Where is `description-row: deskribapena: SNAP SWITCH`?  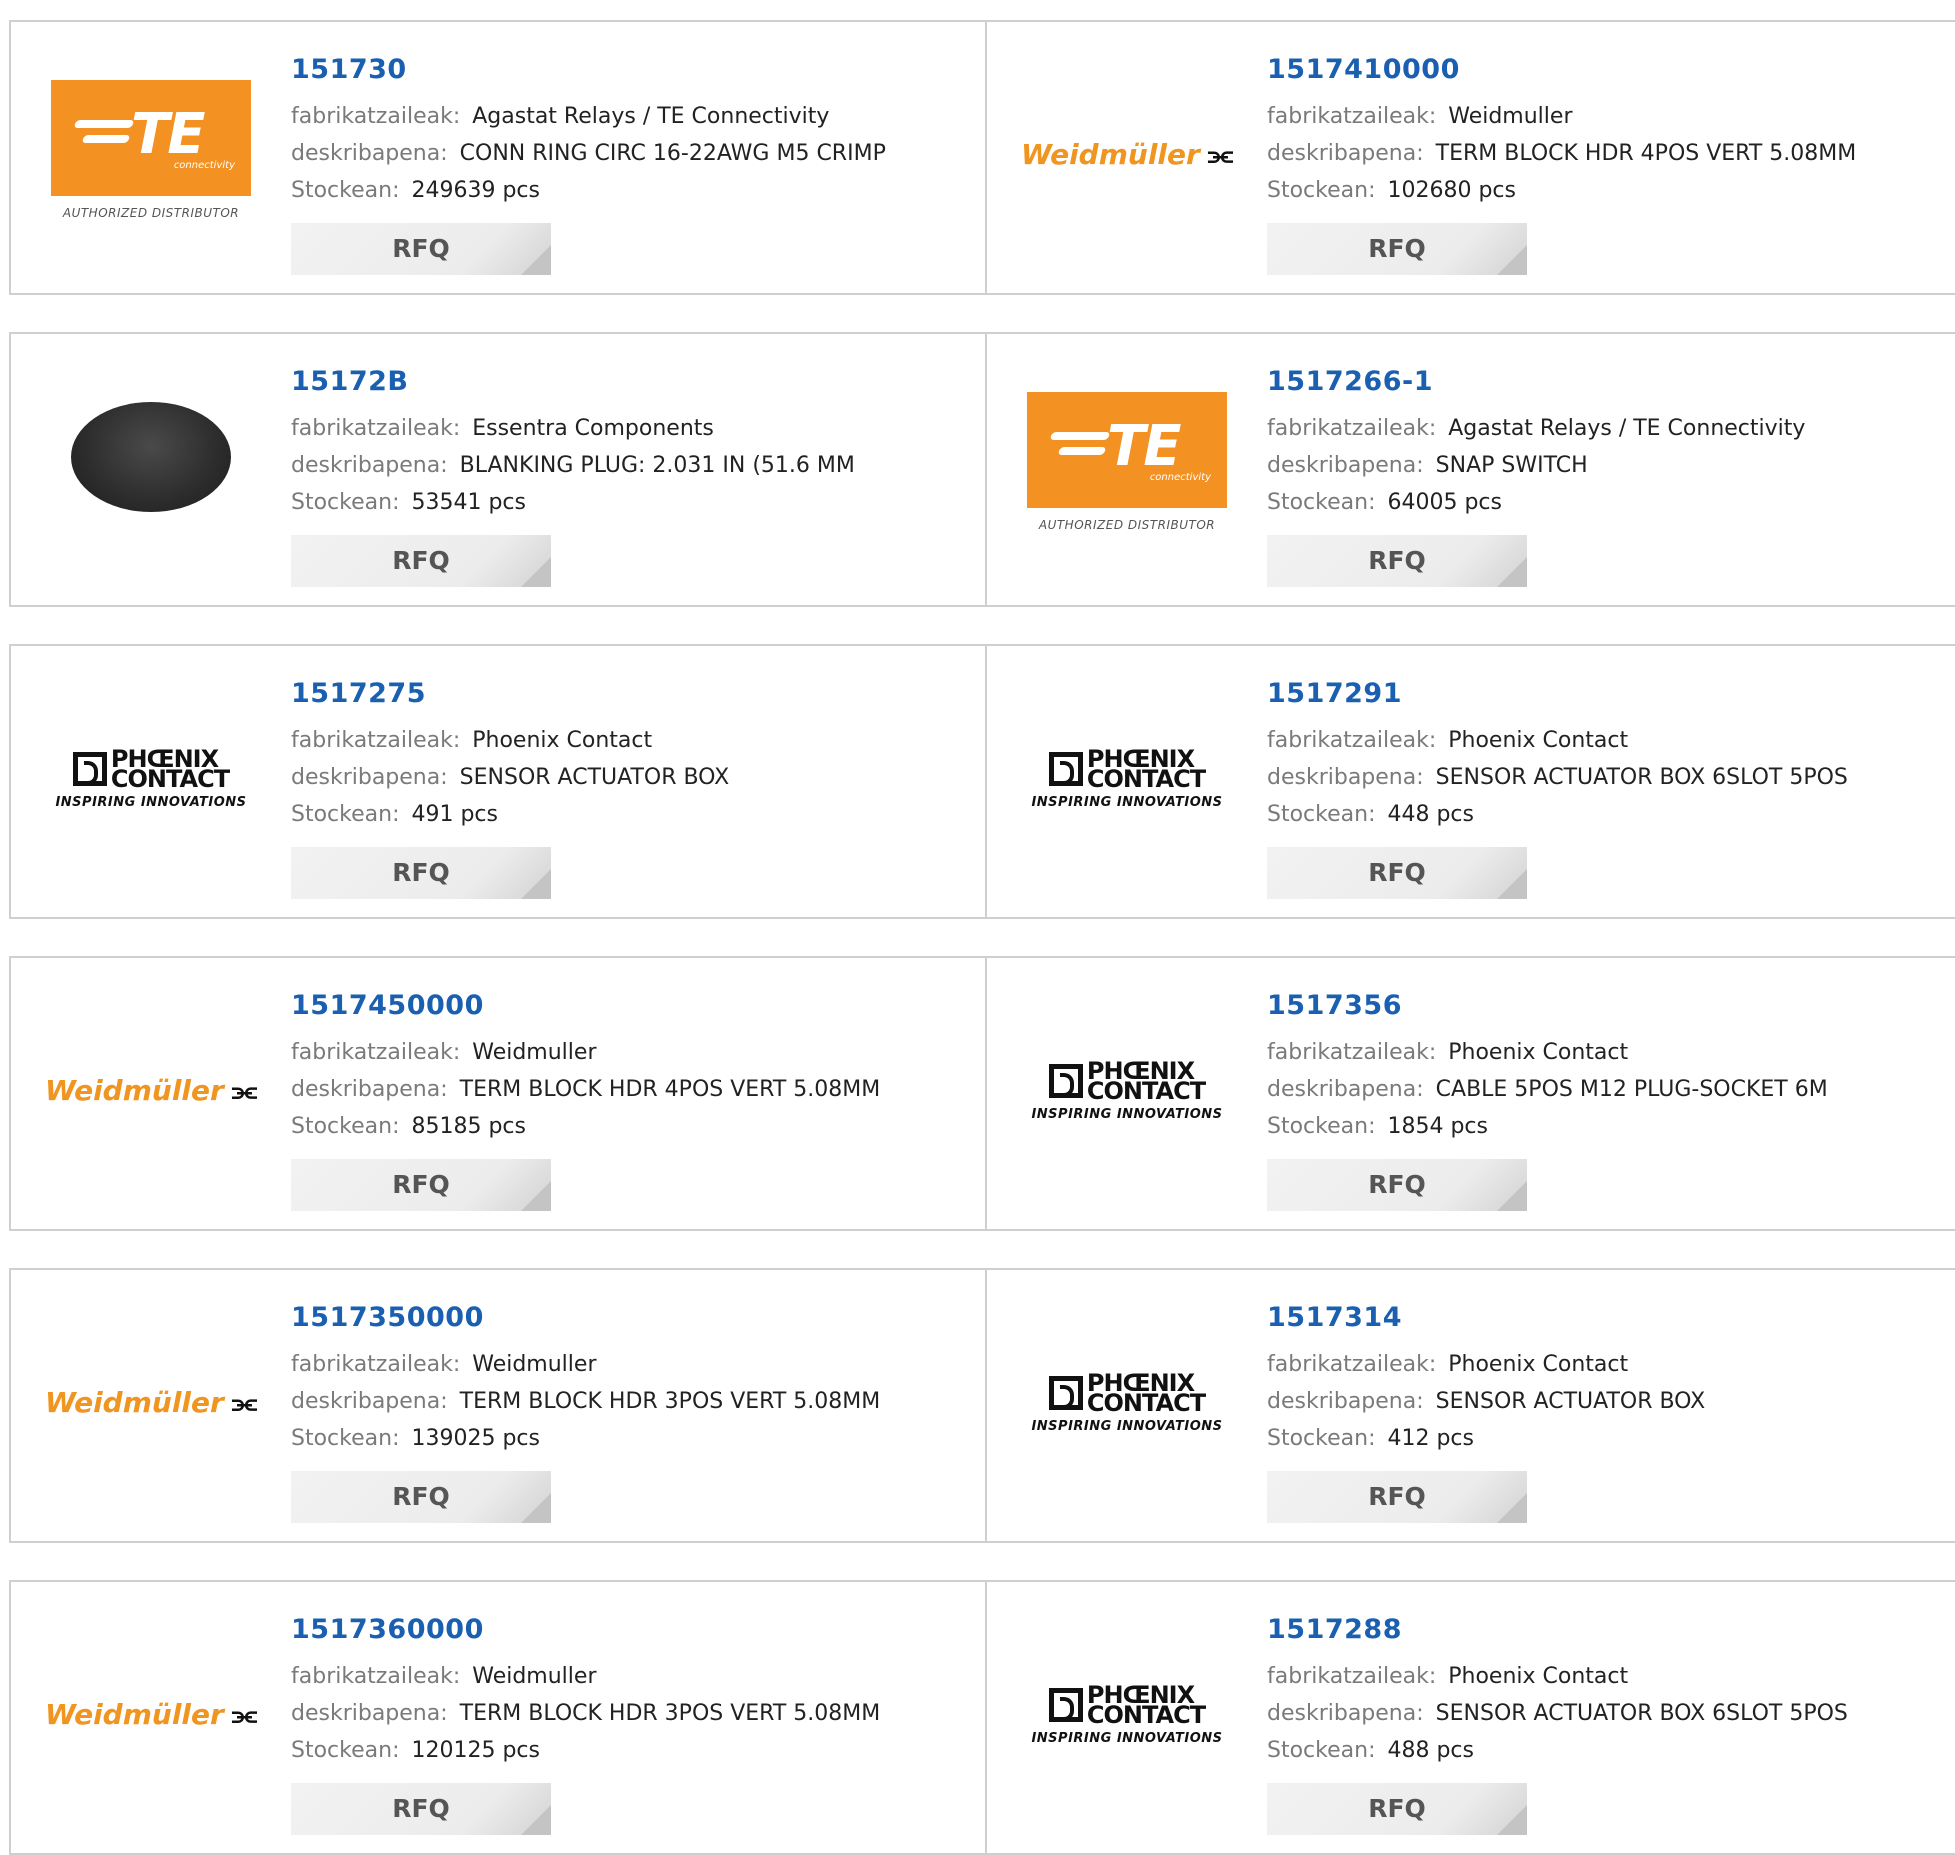 description-row: deskribapena: SNAP SWITCH is located at coordinates (1611, 465).